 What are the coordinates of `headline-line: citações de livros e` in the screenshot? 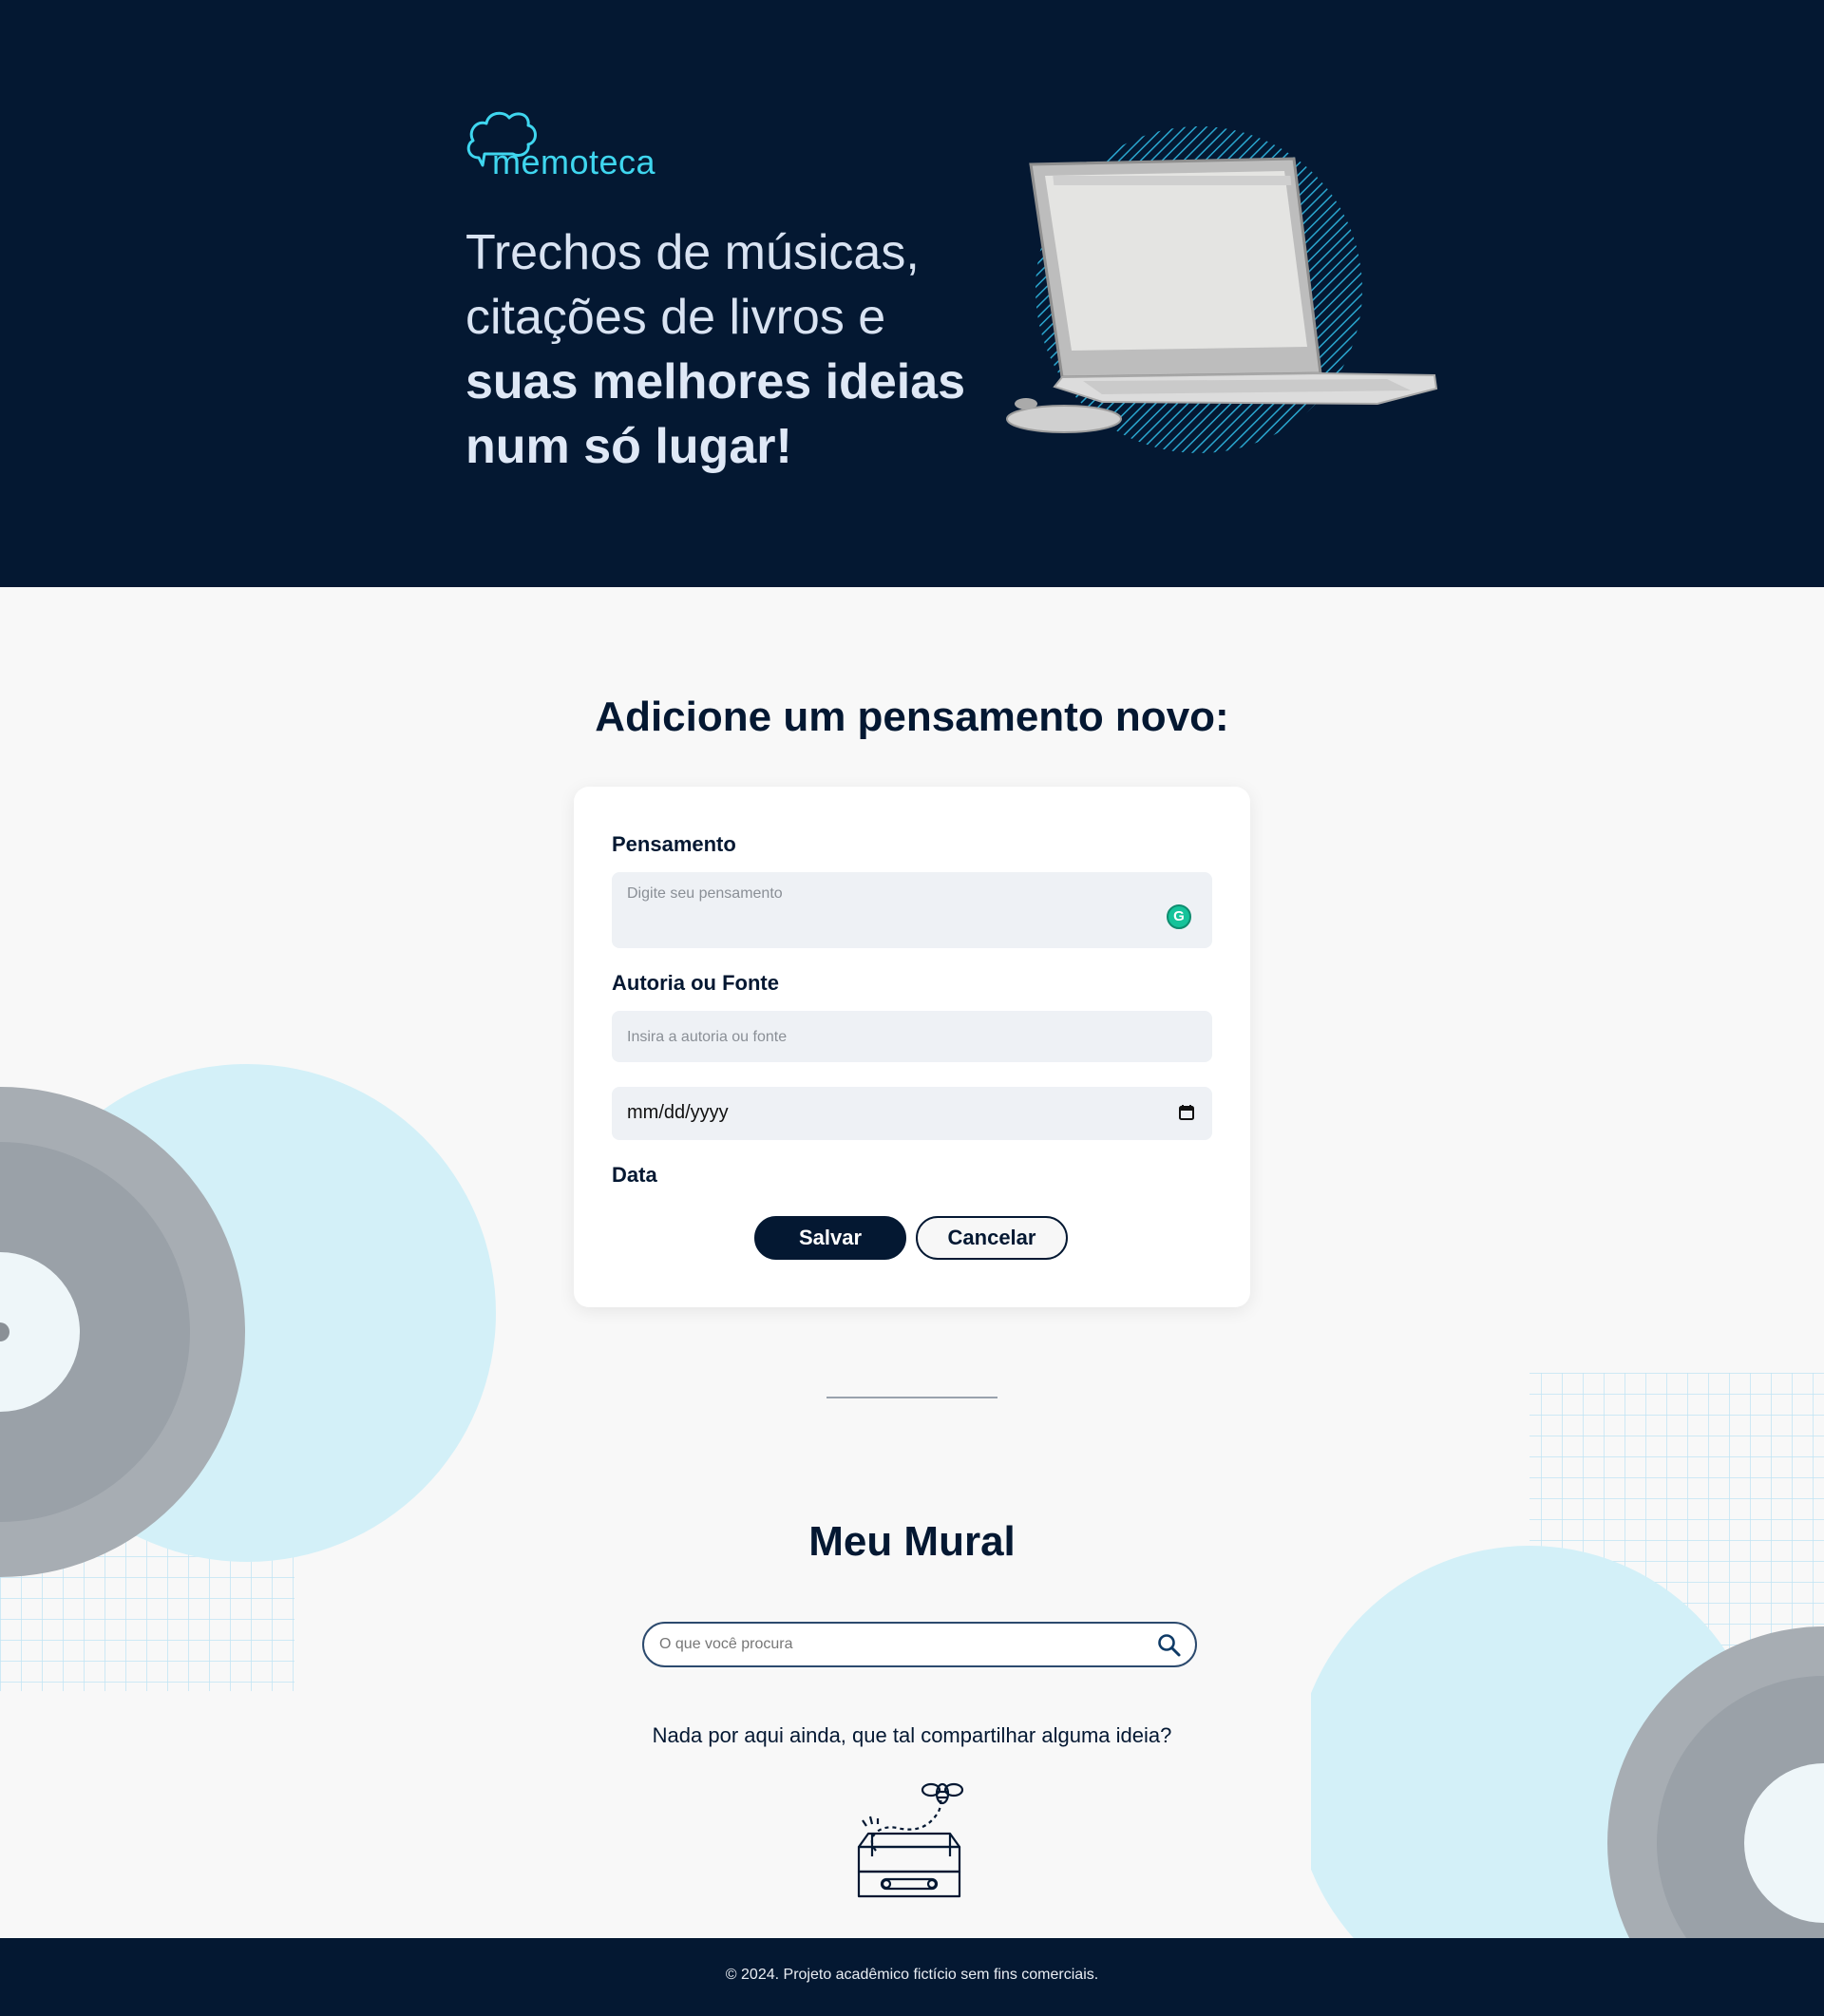 It's located at (676, 317).